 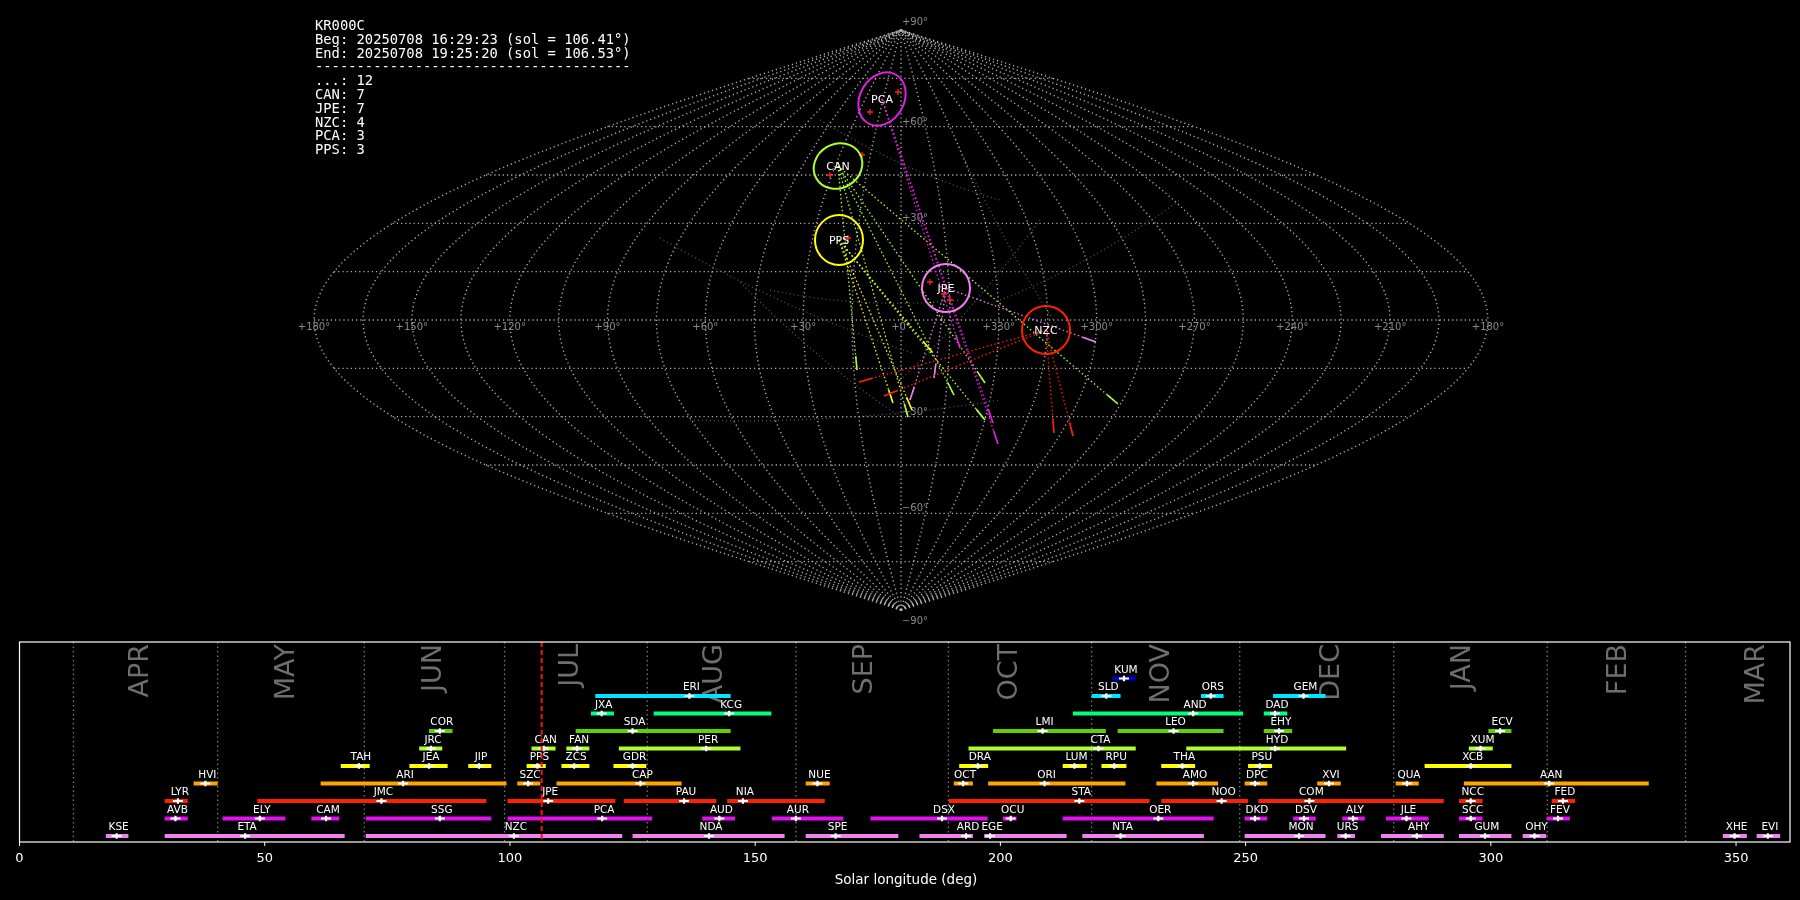 I want to click on longitude-label: +180°, so click(x=314, y=326).